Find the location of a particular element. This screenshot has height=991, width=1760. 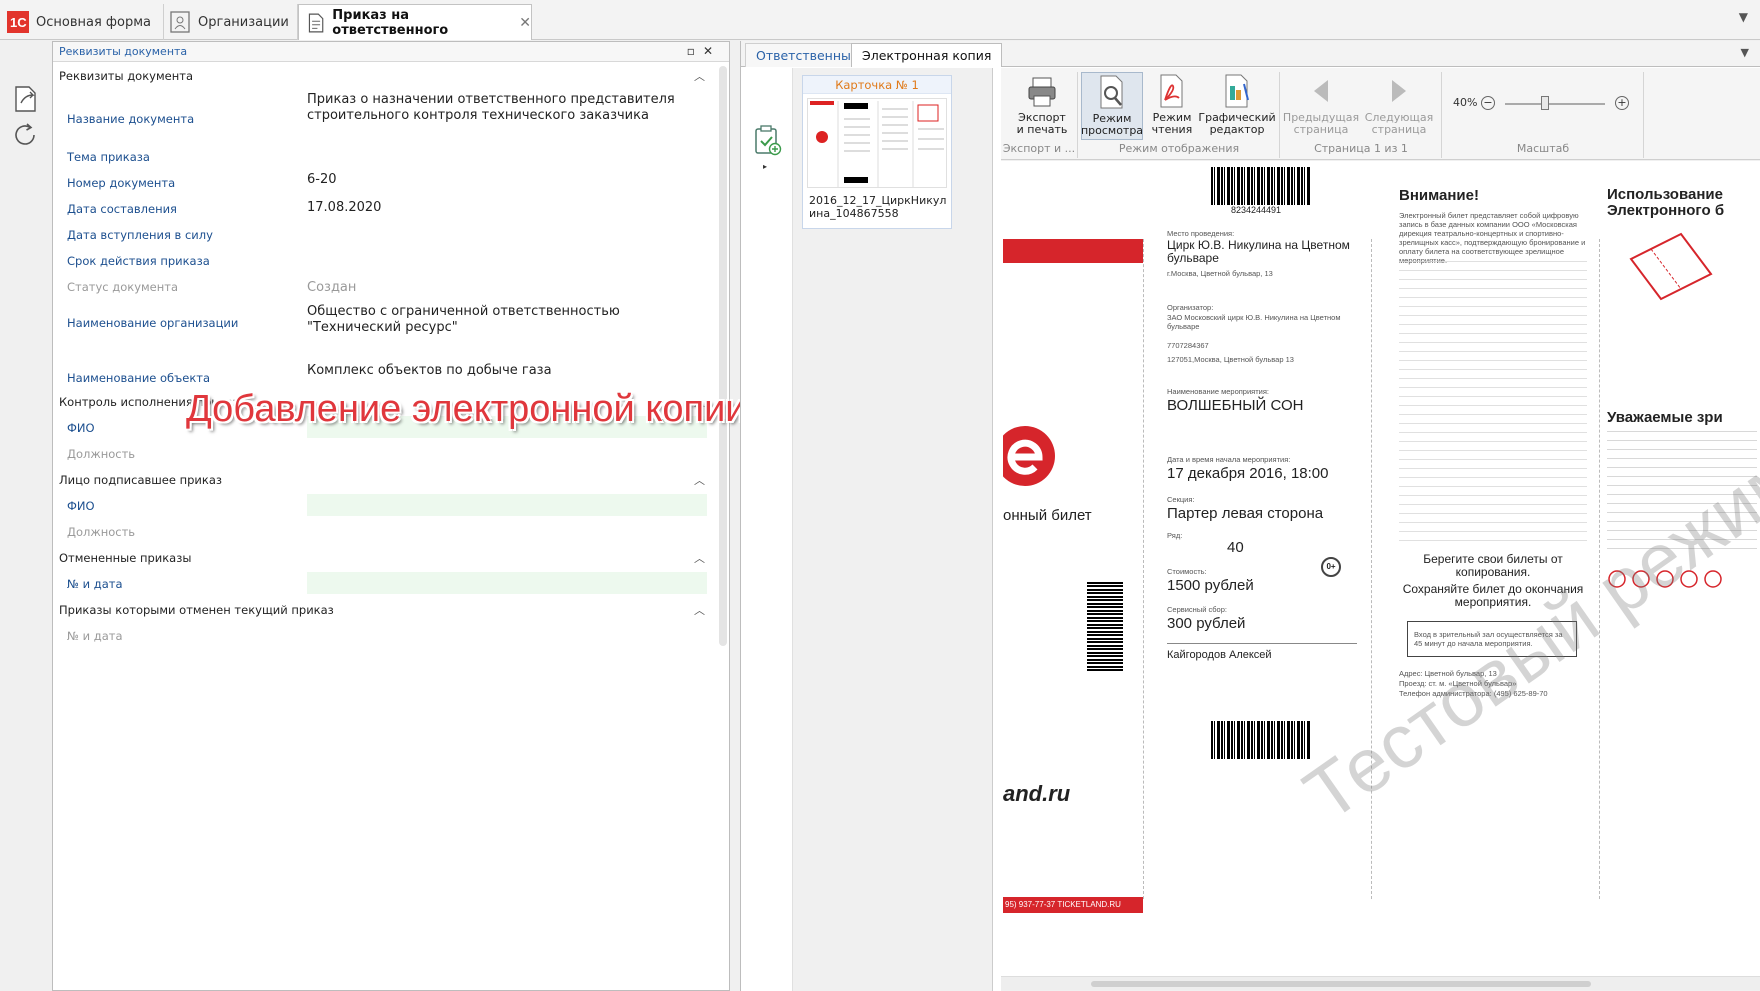

venue-address-note: Адрес: Цветной бульвар, 13 is located at coordinates (1448, 673).